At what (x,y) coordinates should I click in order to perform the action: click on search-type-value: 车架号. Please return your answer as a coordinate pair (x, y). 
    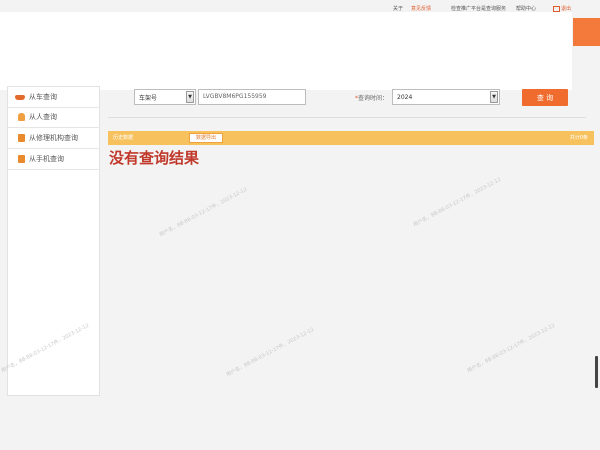
    Looking at the image, I should click on (148, 98).